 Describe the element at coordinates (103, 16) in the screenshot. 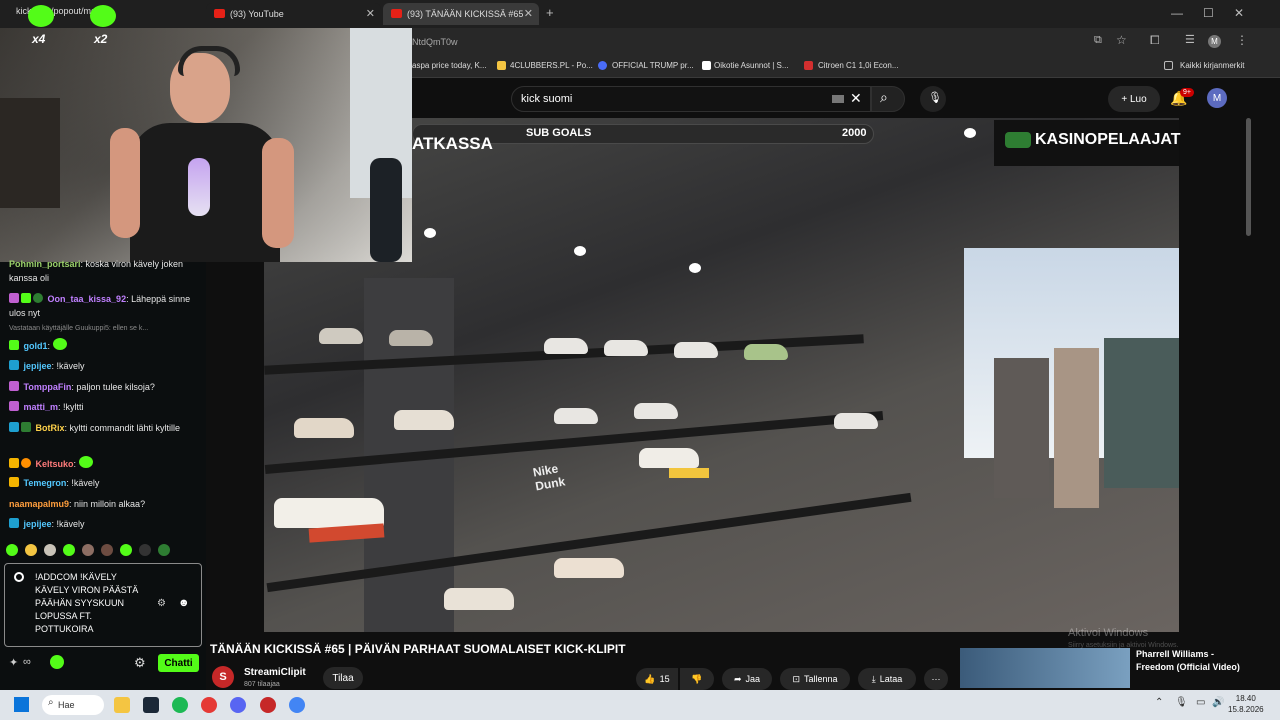

I see `emote-blob-icon` at that location.